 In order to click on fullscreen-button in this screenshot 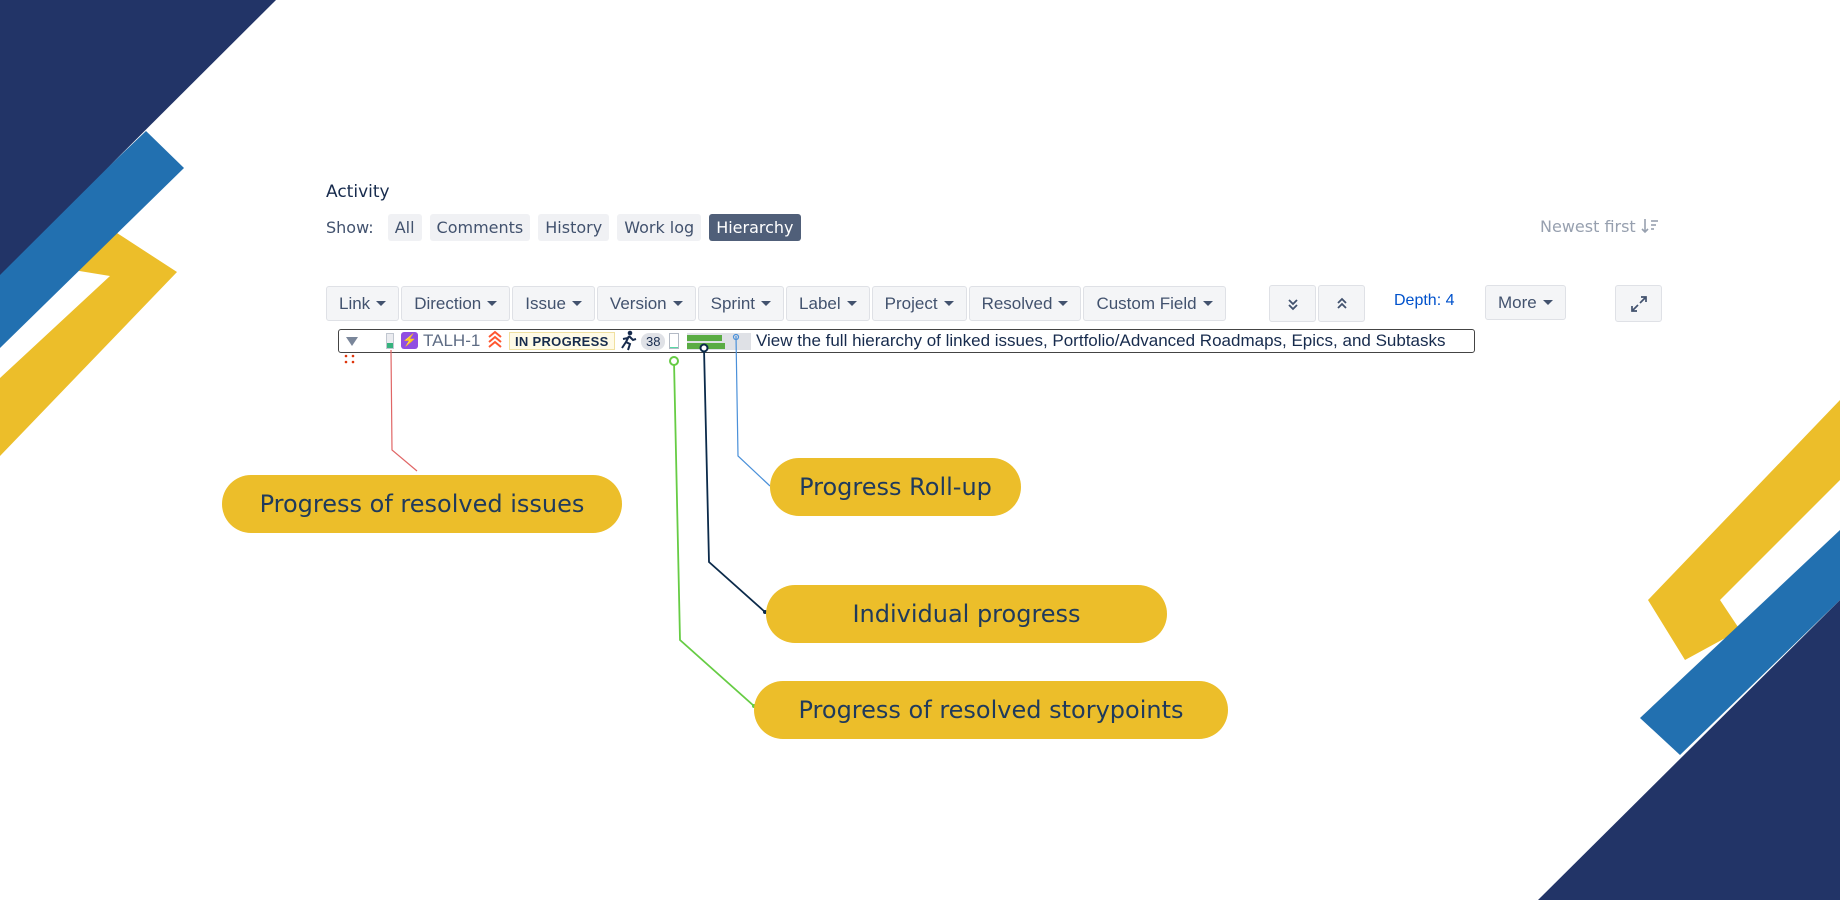, I will do `click(1638, 303)`.